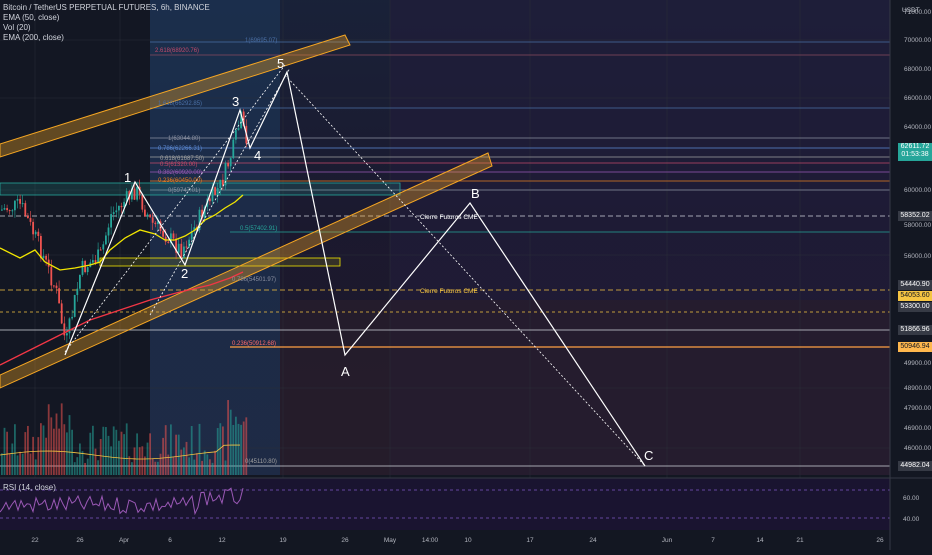  I want to click on indicator-ema200: EMA (200, close), so click(33, 37).